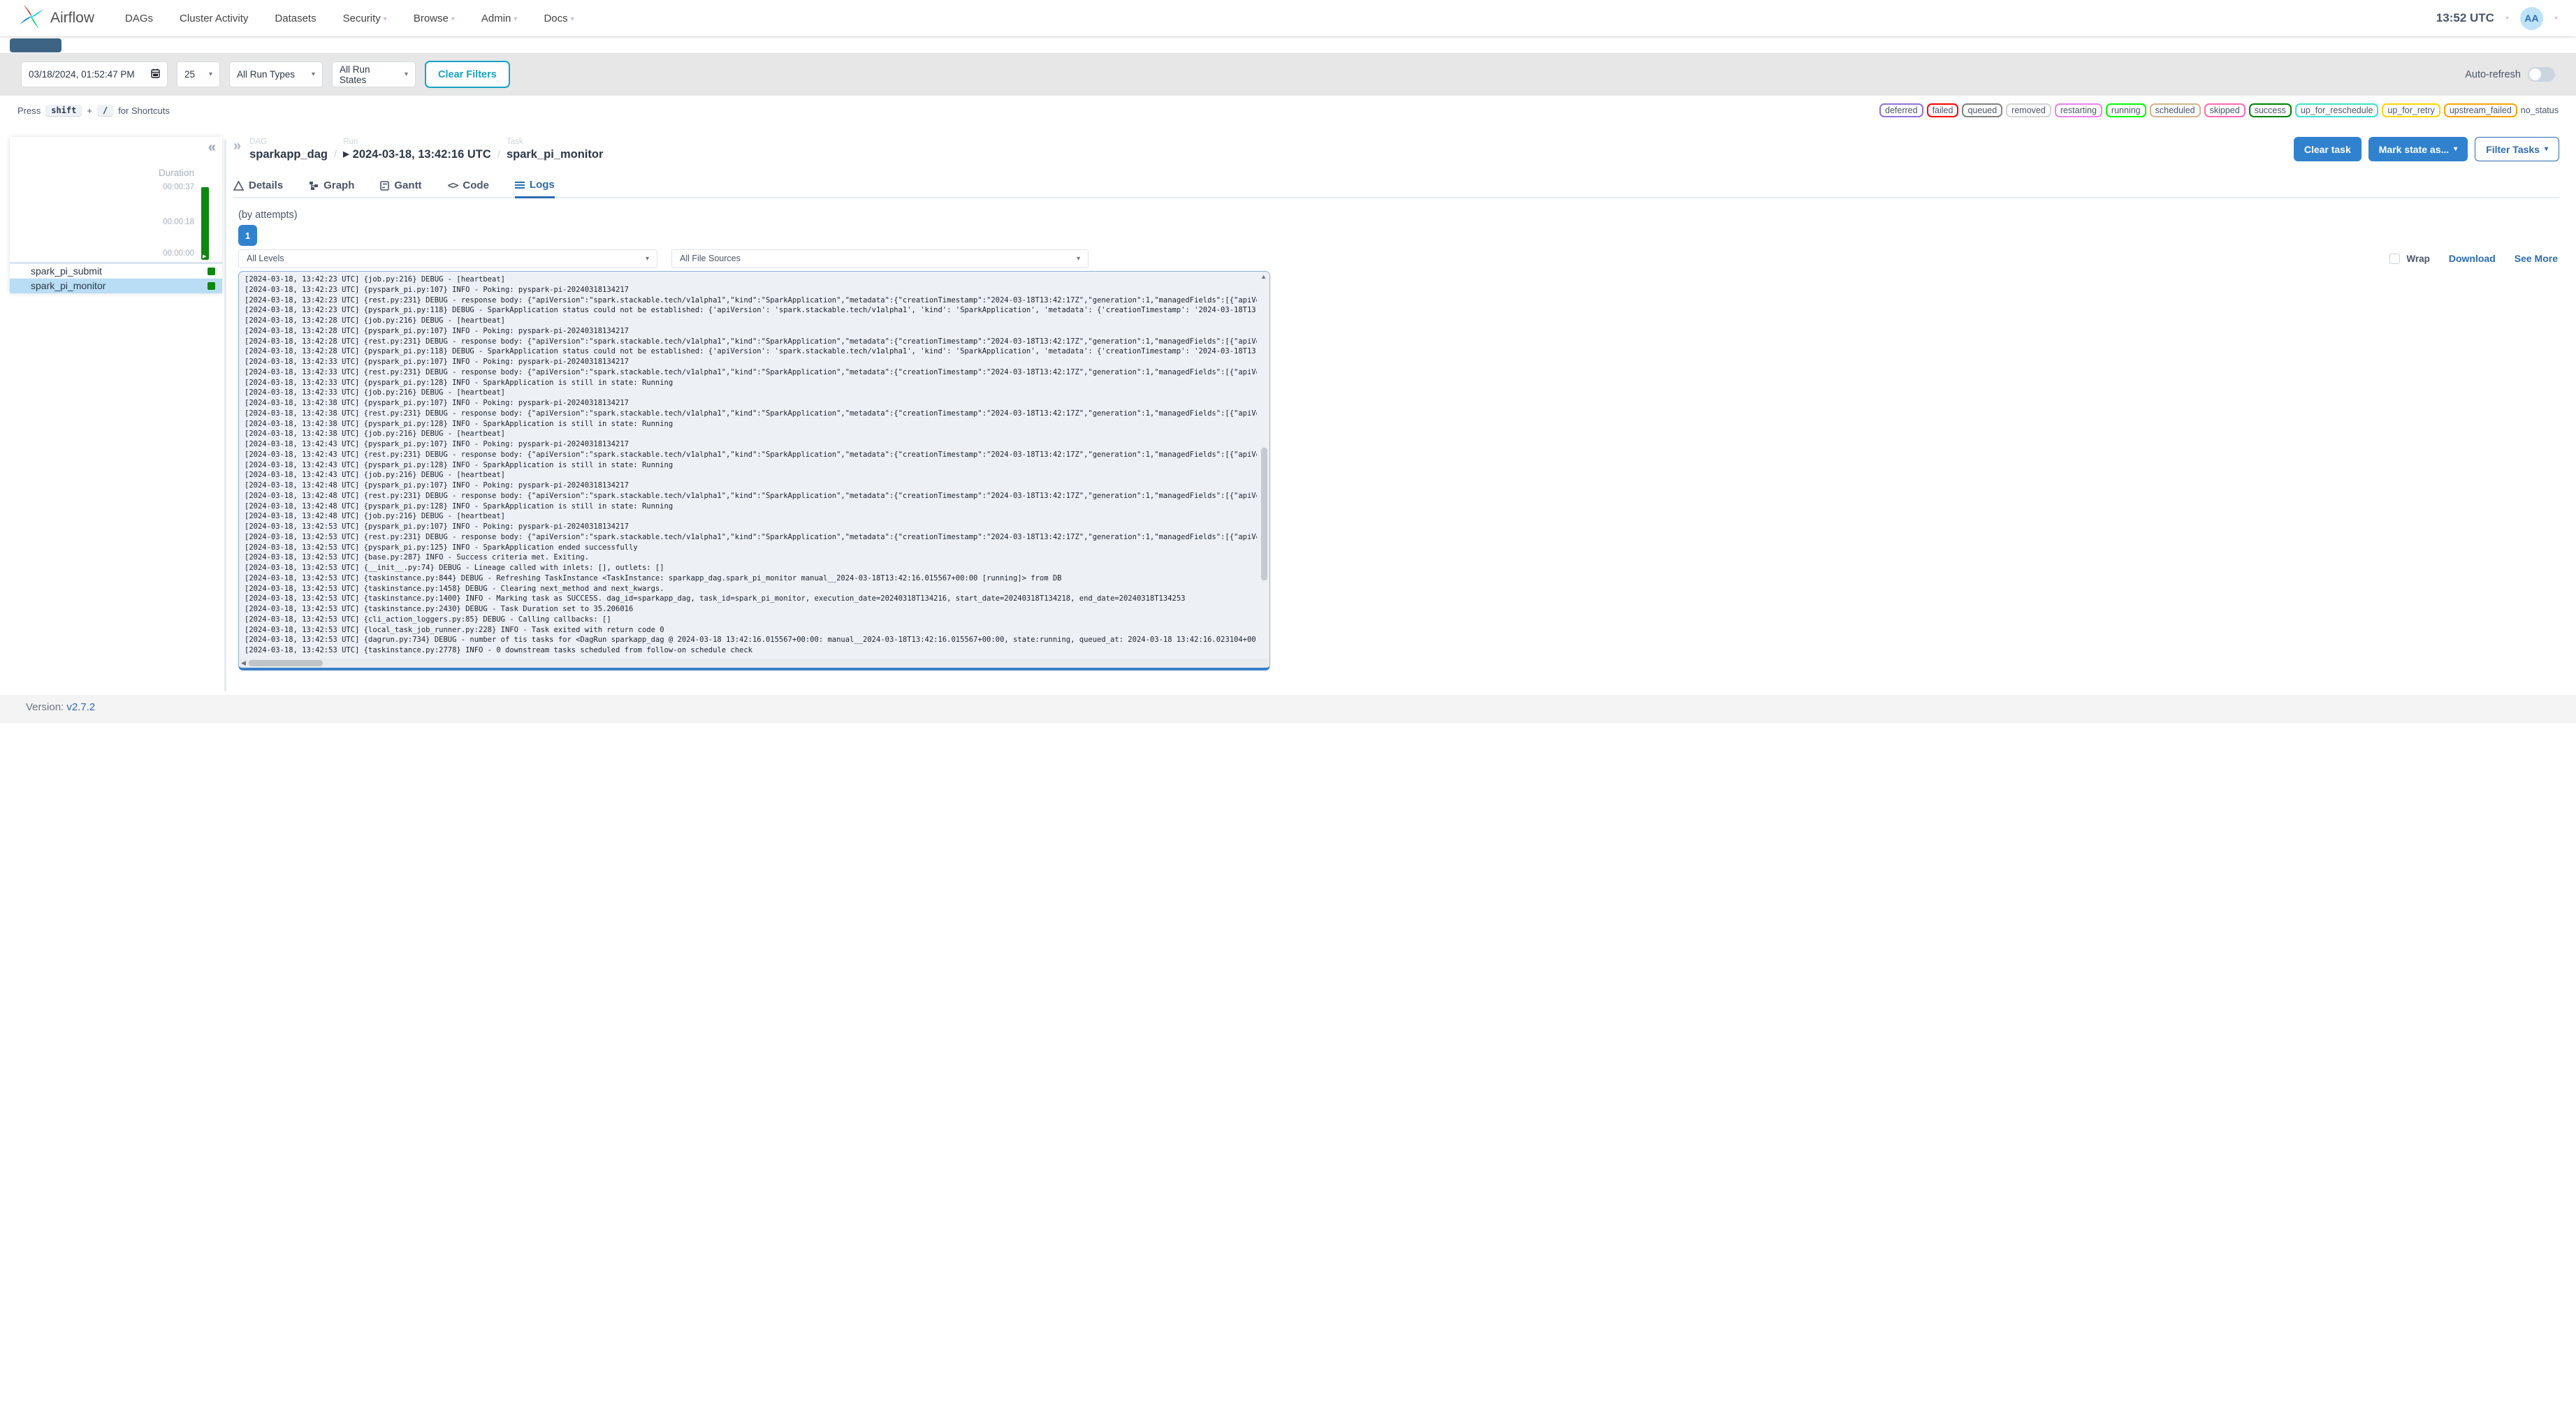  What do you see at coordinates (243, 663) in the screenshot?
I see `scroll-left-icon: ◀` at bounding box center [243, 663].